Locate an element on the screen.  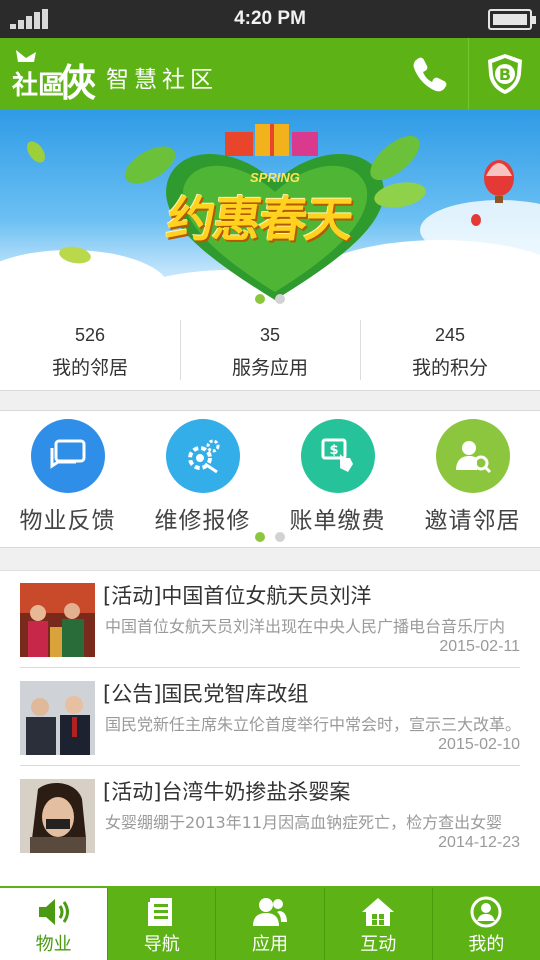
service-grid: 物业反馈 维修报修 $ 账单缴费 邀请邻居 is located at coordinates (270, 479).